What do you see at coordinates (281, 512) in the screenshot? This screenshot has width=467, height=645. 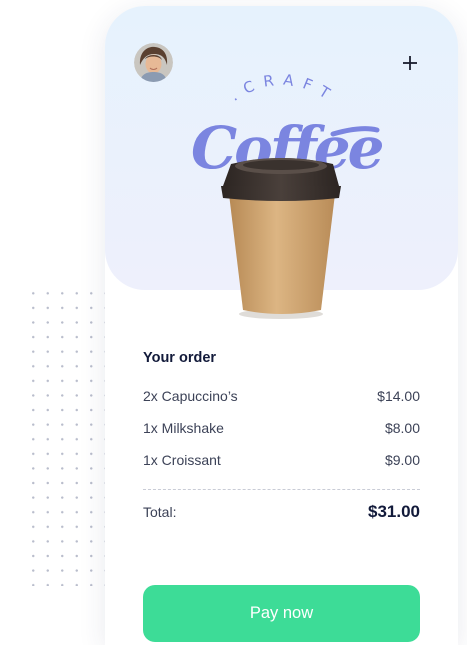 I see `order-total: Total: $31.00` at bounding box center [281, 512].